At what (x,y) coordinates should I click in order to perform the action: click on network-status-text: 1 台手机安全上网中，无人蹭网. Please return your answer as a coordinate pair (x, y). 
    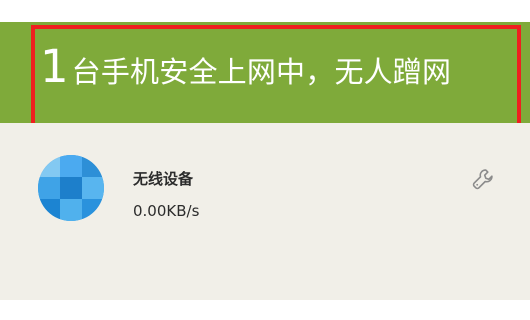
    Looking at the image, I should click on (245, 66).